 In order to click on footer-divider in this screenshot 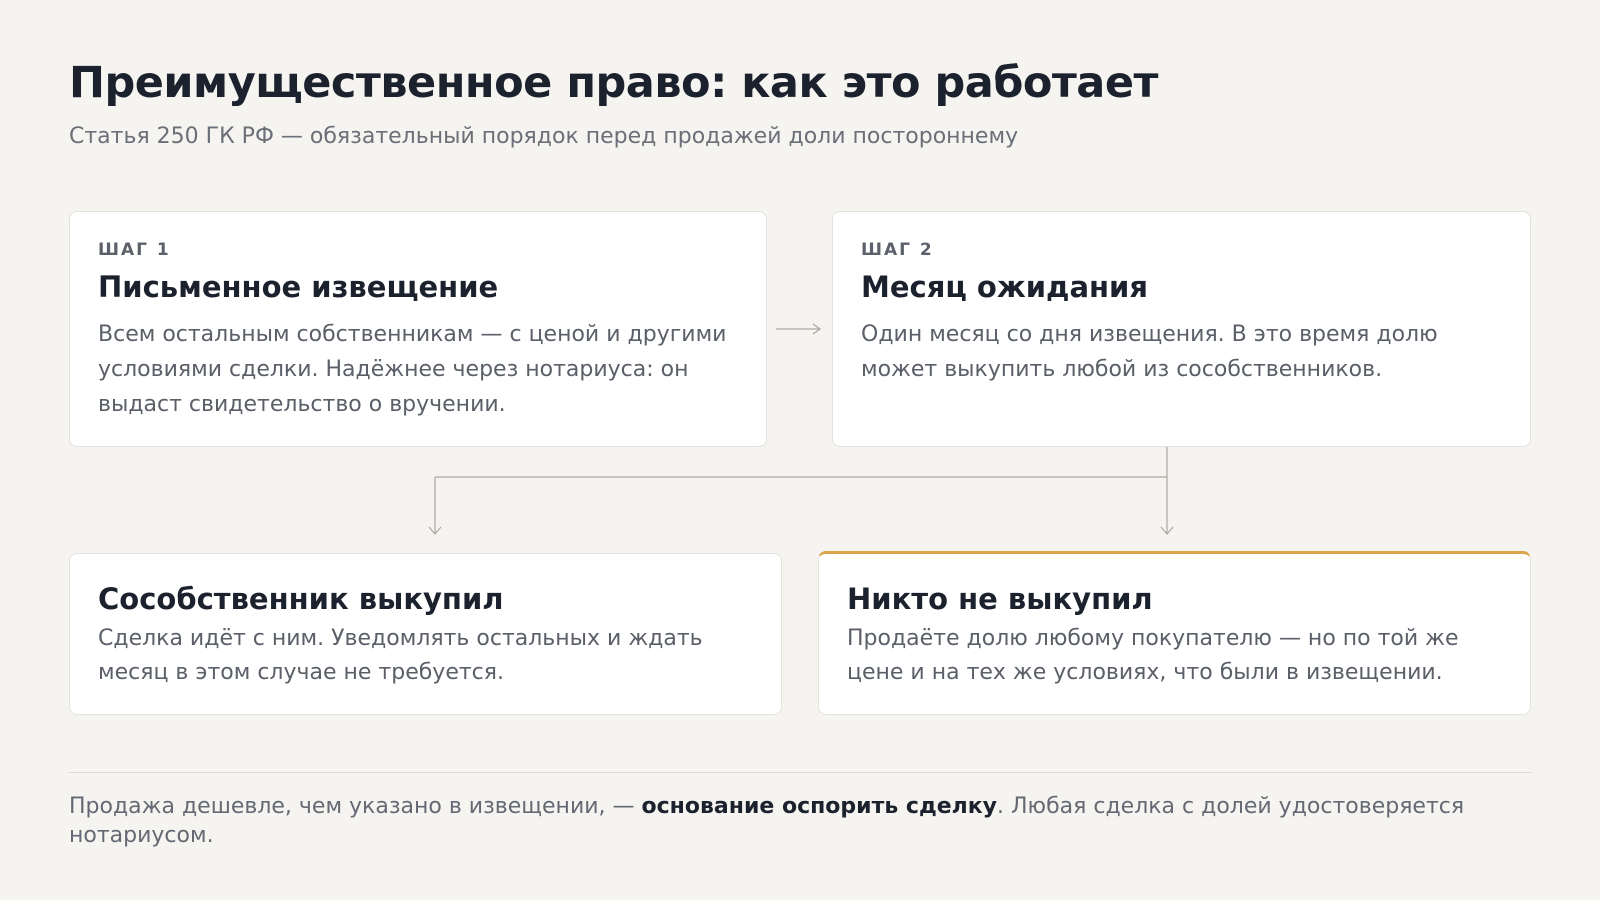, I will do `click(800, 772)`.